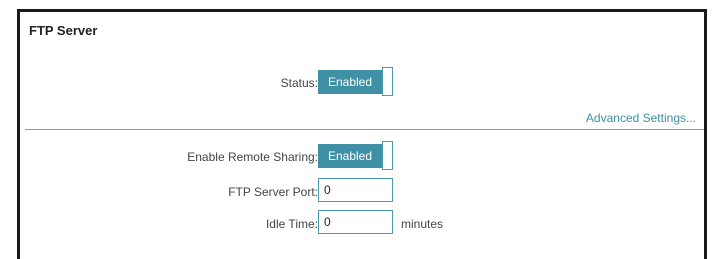 This screenshot has height=259, width=717. What do you see at coordinates (299, 83) in the screenshot?
I see `status-label: Status:` at bounding box center [299, 83].